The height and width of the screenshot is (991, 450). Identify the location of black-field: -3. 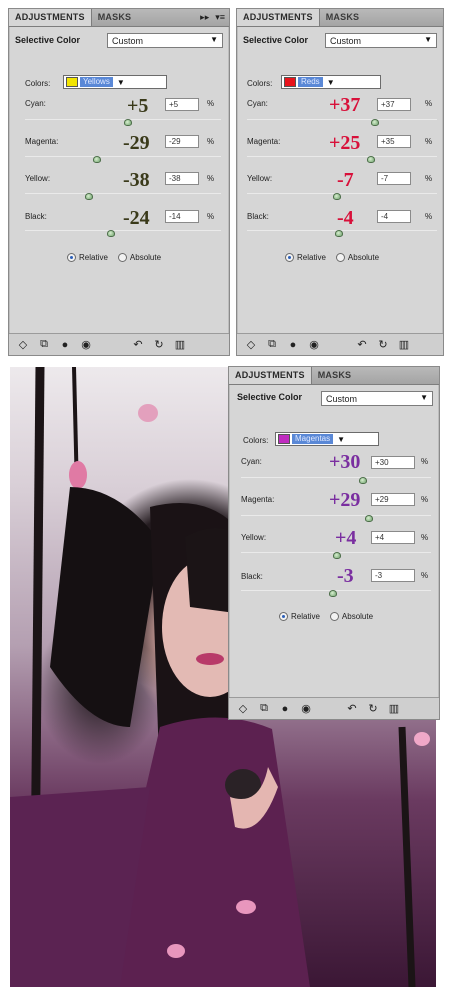
(393, 575).